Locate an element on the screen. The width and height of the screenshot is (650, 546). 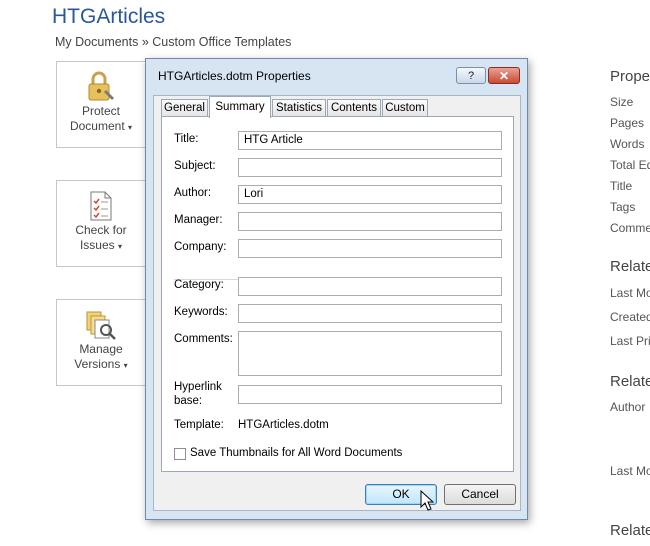
keywords-label: Keywords: is located at coordinates (201, 312).